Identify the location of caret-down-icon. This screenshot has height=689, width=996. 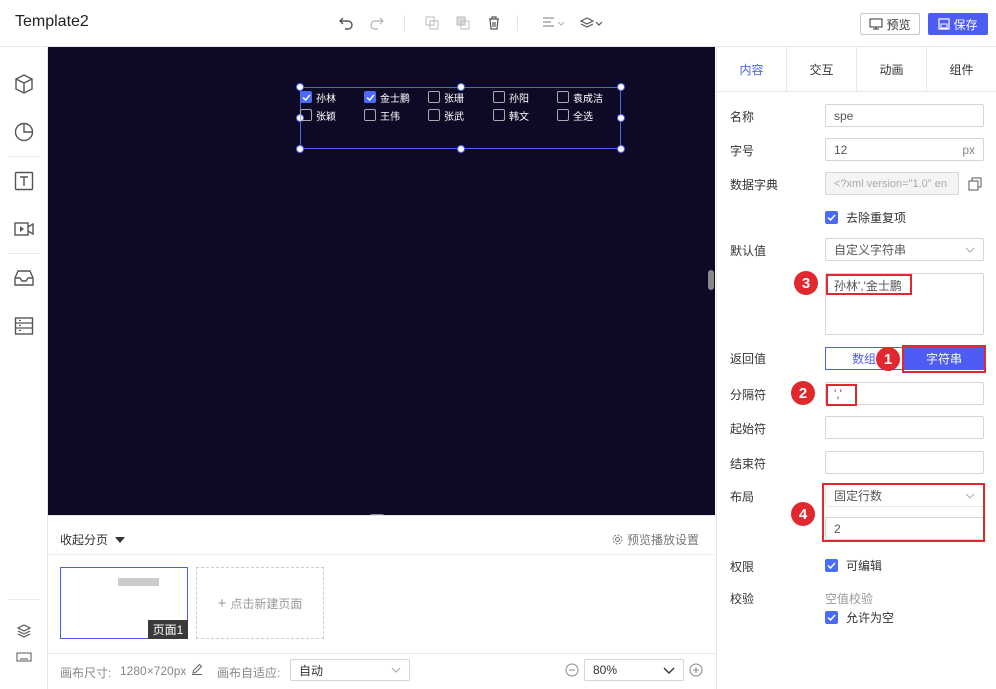
(120, 539).